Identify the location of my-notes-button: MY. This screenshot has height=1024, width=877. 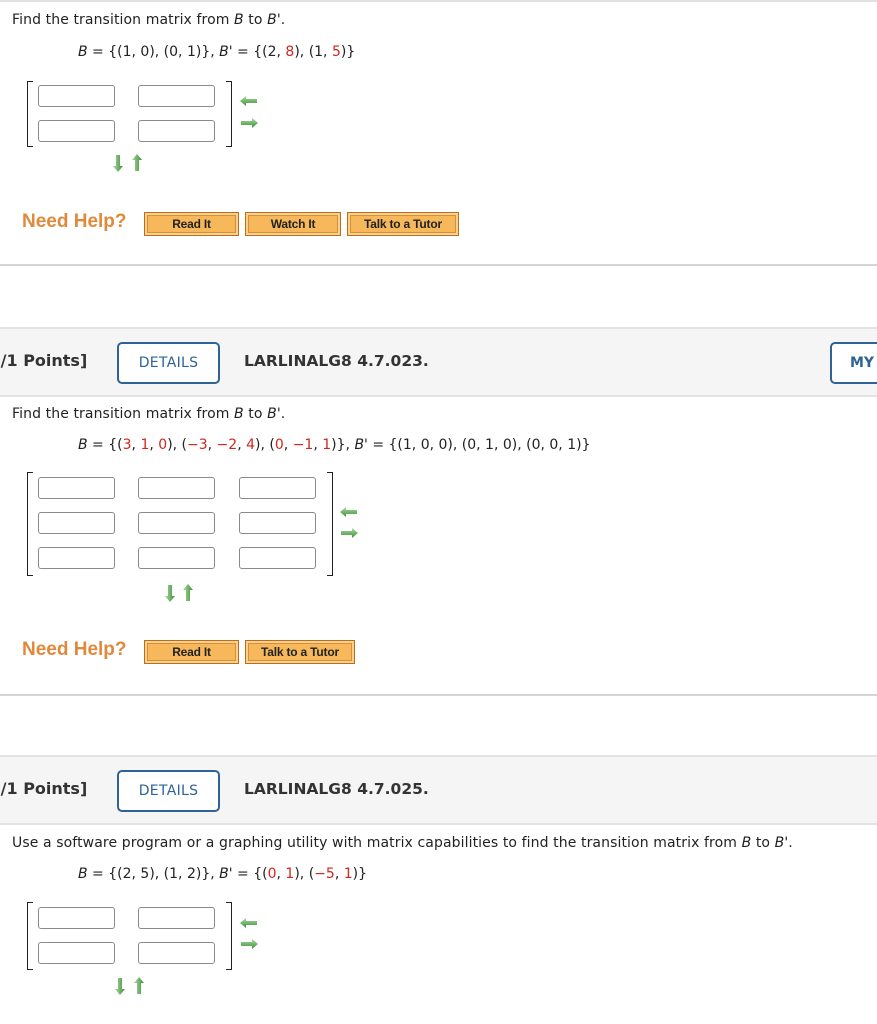
(853, 363).